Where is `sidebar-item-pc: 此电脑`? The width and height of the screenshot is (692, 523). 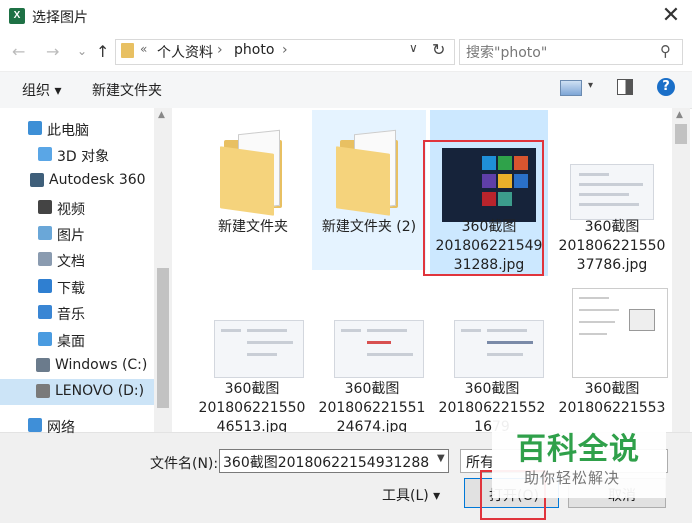 sidebar-item-pc: 此电脑 is located at coordinates (77, 129).